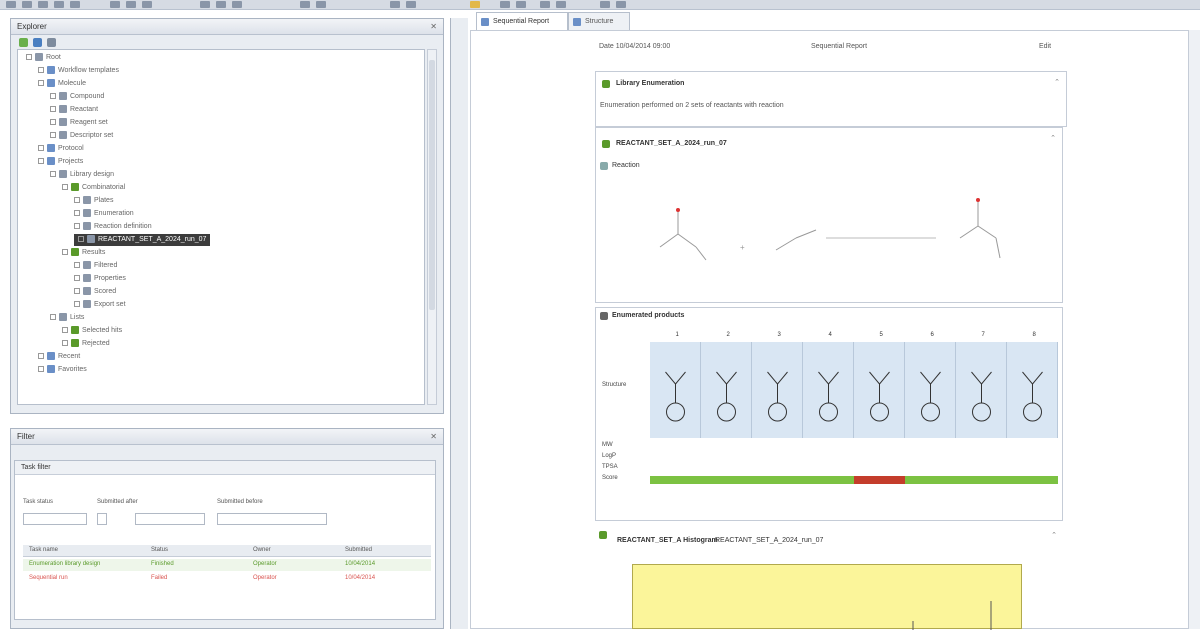  Describe the element at coordinates (142, 240) in the screenshot. I see `tree-item: REACTANT_SET_A_2024_run_07` at that location.